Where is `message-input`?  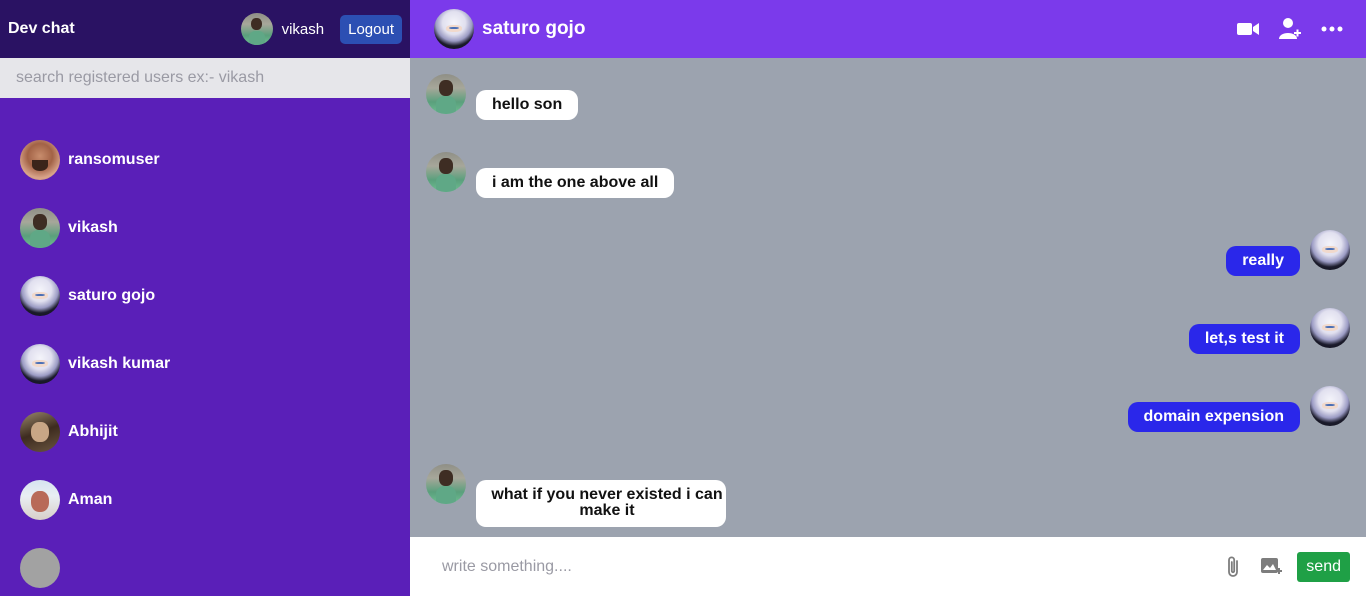 message-input is located at coordinates (825, 566).